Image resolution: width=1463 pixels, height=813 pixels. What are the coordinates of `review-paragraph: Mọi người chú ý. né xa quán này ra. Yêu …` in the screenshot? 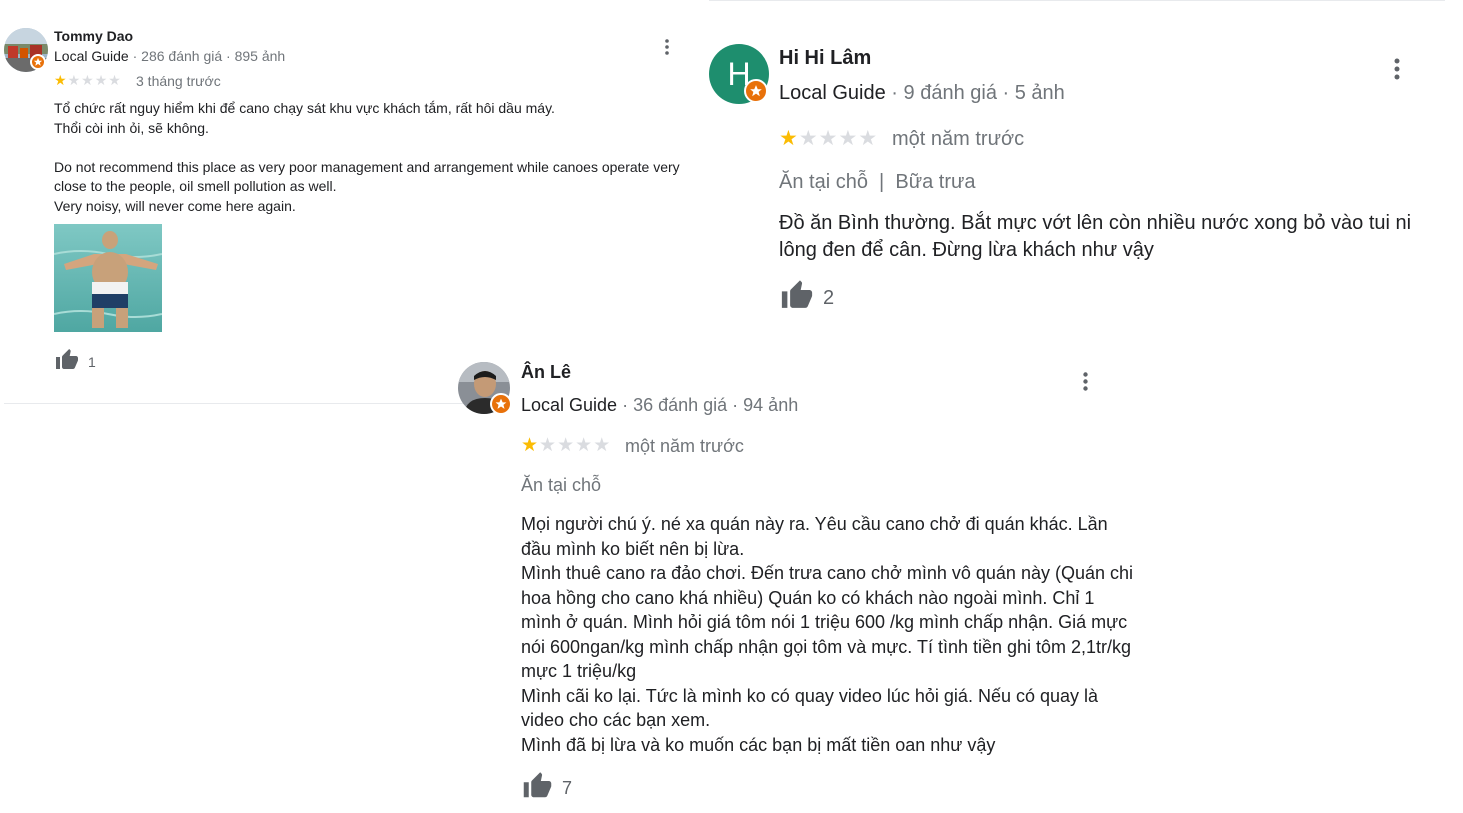 It's located at (814, 536).